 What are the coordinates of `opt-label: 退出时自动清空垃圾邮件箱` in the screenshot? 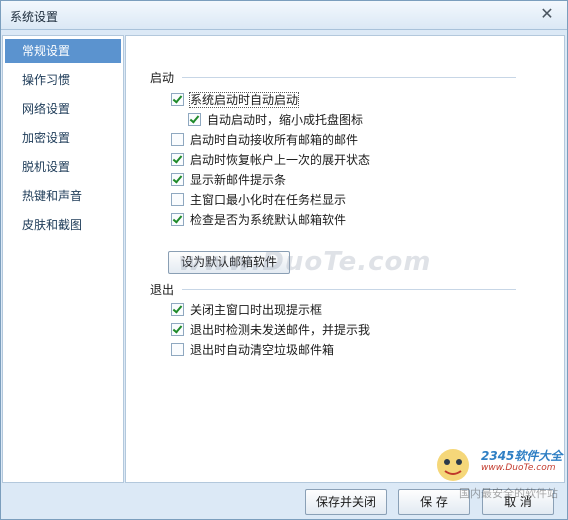 It's located at (262, 350).